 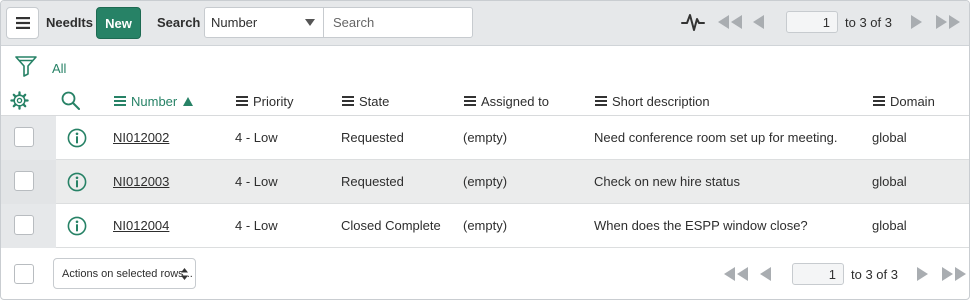 What do you see at coordinates (69, 22) in the screenshot?
I see `list-title: NeedIts` at bounding box center [69, 22].